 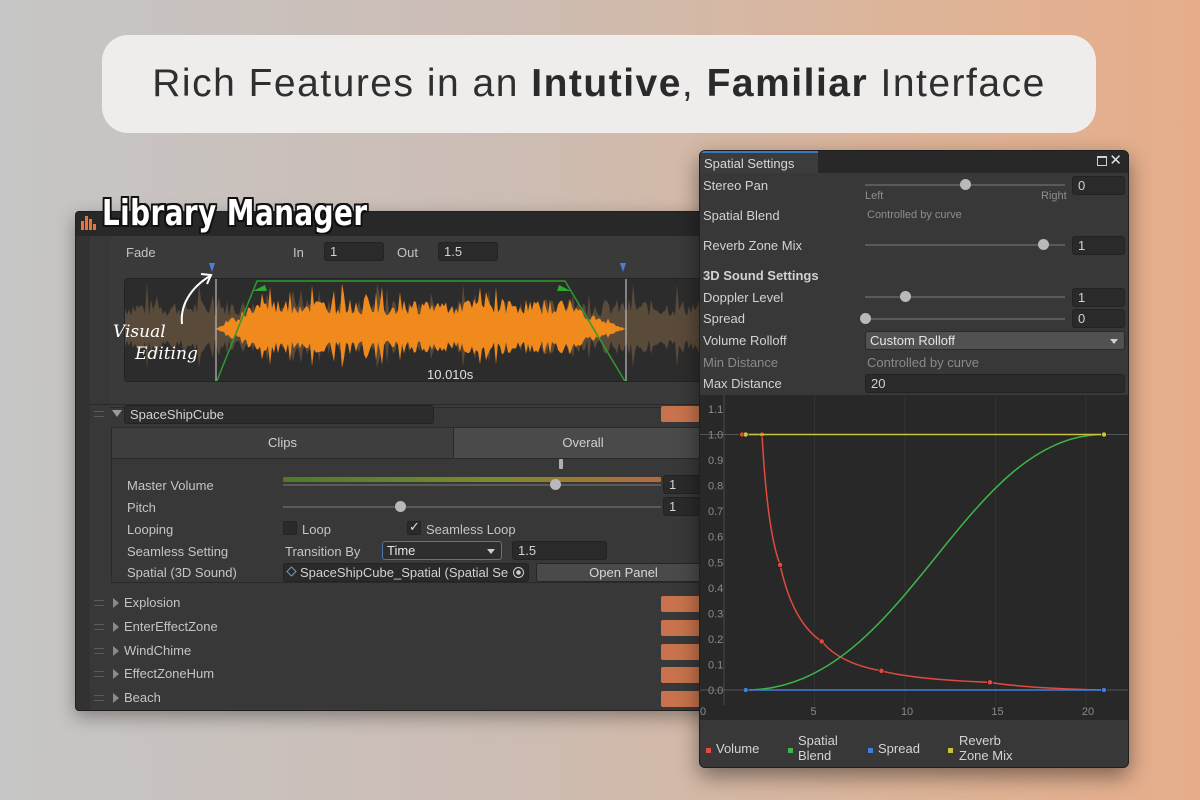 I want to click on seamless-loop-checkbox: ✓, so click(x=414, y=527).